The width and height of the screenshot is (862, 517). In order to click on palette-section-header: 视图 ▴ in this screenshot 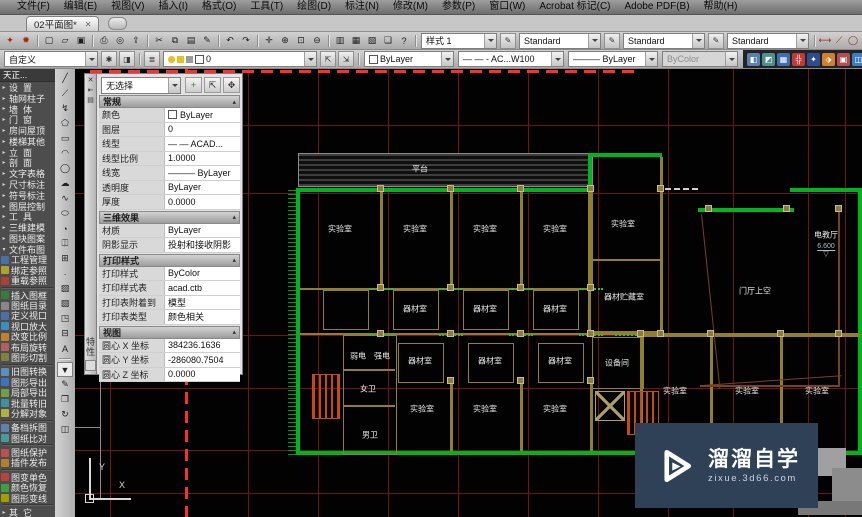, I will do `click(169, 332)`.